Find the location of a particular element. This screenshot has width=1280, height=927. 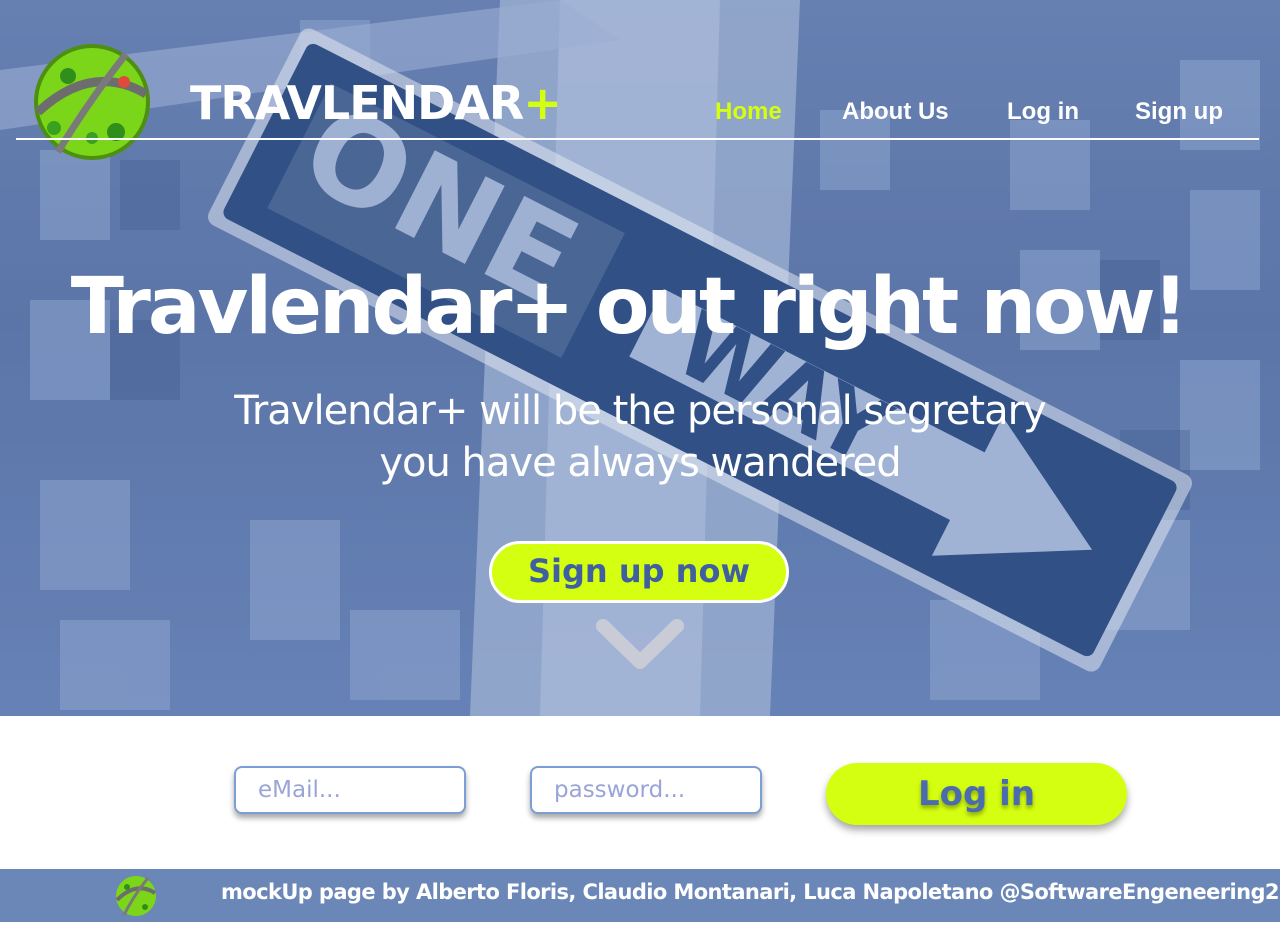

globe-logo-small is located at coordinates (136, 896).